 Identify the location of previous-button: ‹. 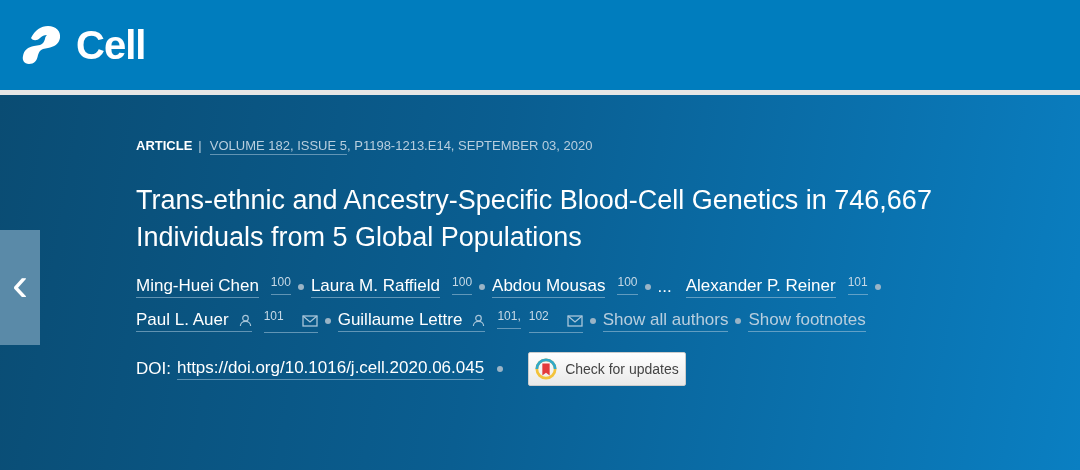
(20, 287).